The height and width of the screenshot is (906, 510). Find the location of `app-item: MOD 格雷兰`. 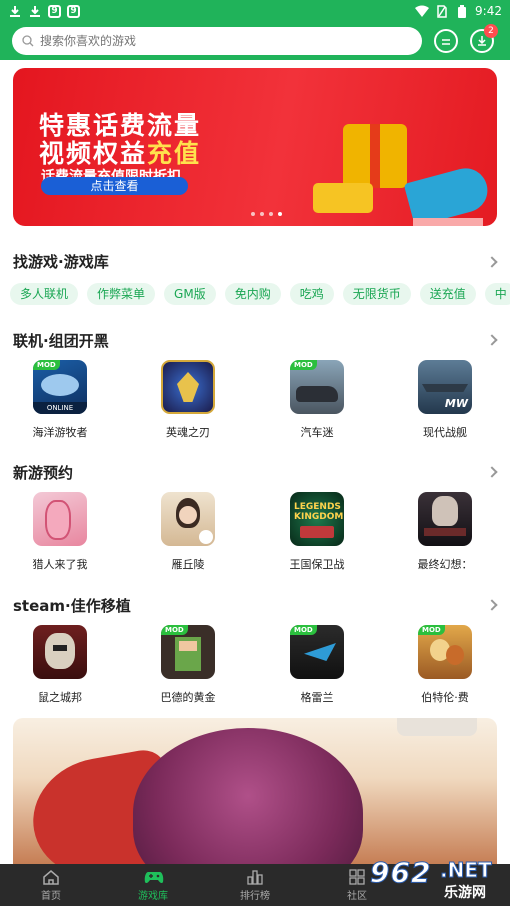

app-item: MOD 格雷兰 is located at coordinates (317, 665).